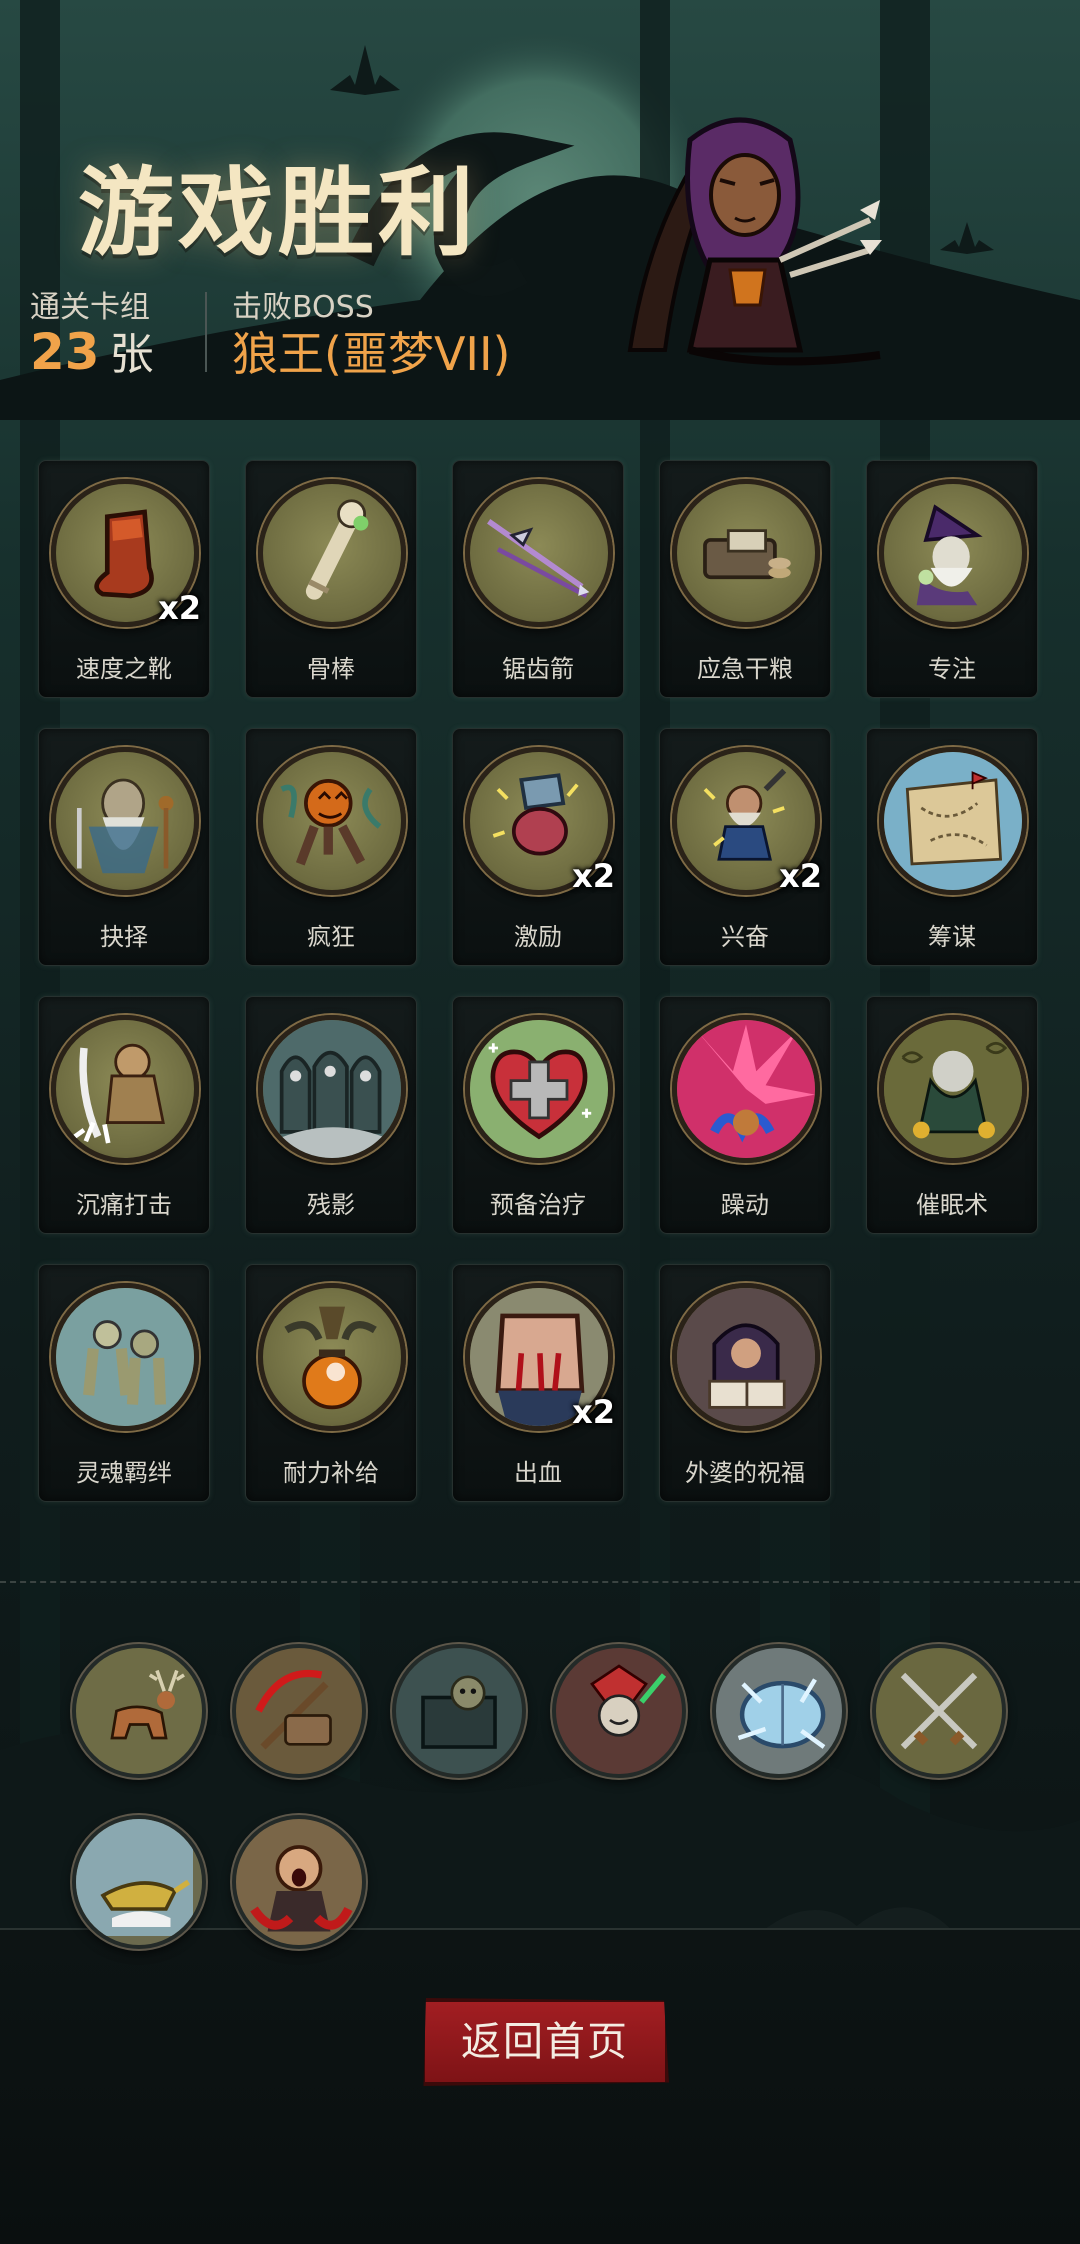 Image resolution: width=1080 pixels, height=2244 pixels. I want to click on victory-title: 游戏胜利, so click(278, 213).